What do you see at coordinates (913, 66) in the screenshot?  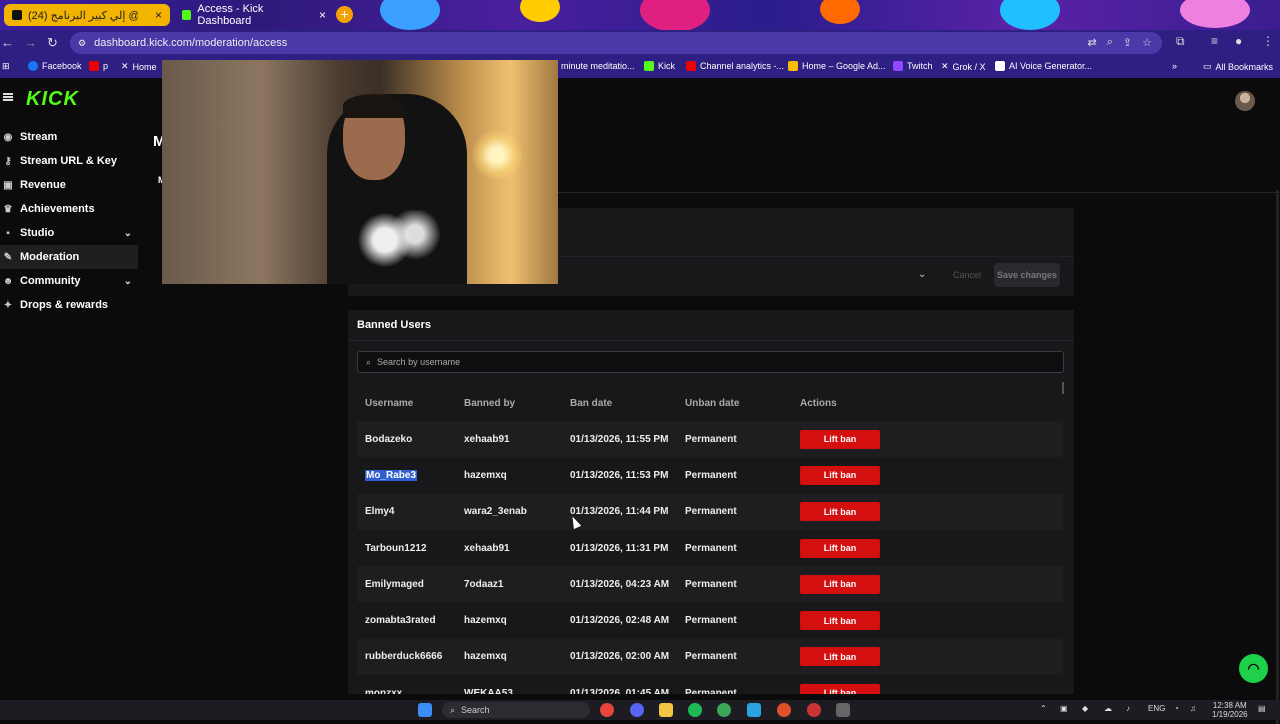 I see `bookmark-twitch: Twitch` at bounding box center [913, 66].